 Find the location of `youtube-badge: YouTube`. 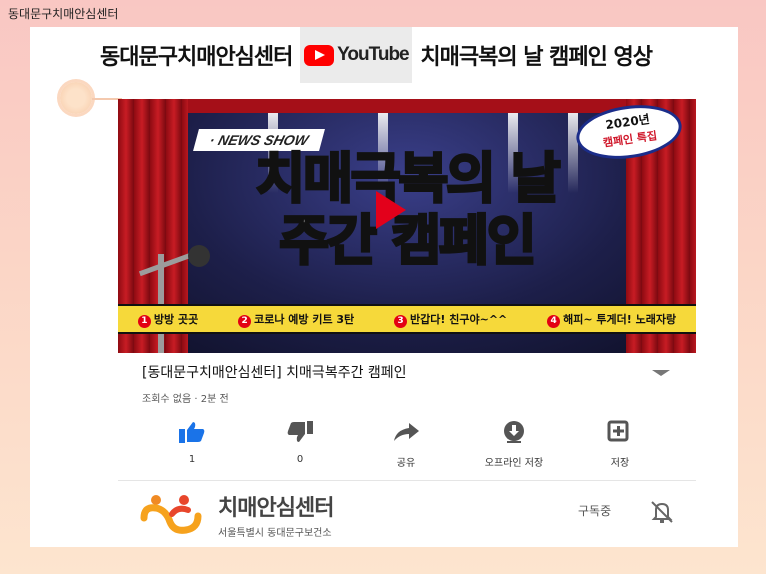

youtube-badge: YouTube is located at coordinates (356, 55).